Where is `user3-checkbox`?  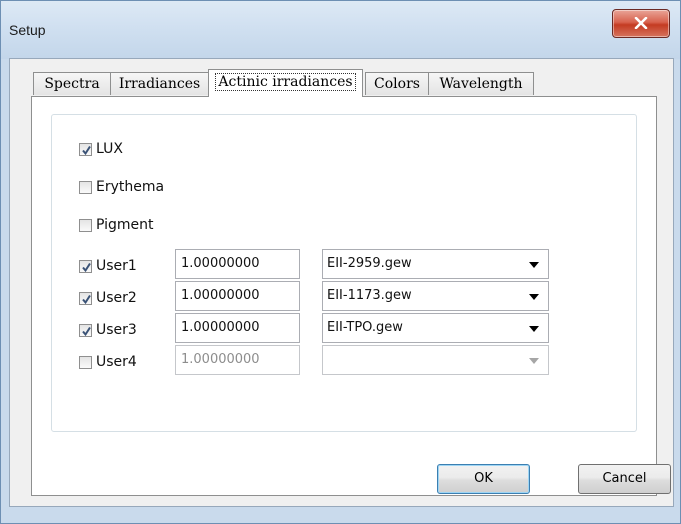
user3-checkbox is located at coordinates (85, 330).